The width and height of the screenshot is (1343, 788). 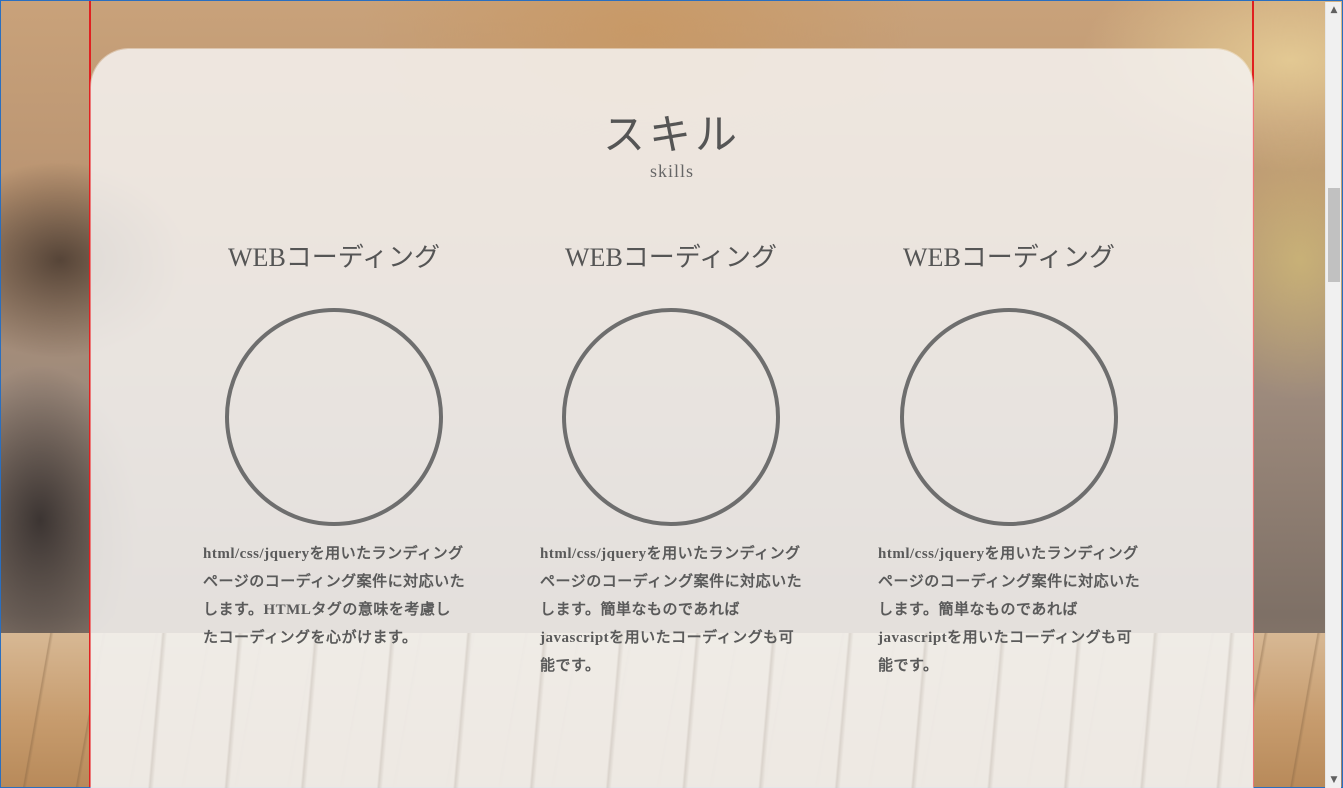 I want to click on section-title: スキル, so click(x=671, y=134).